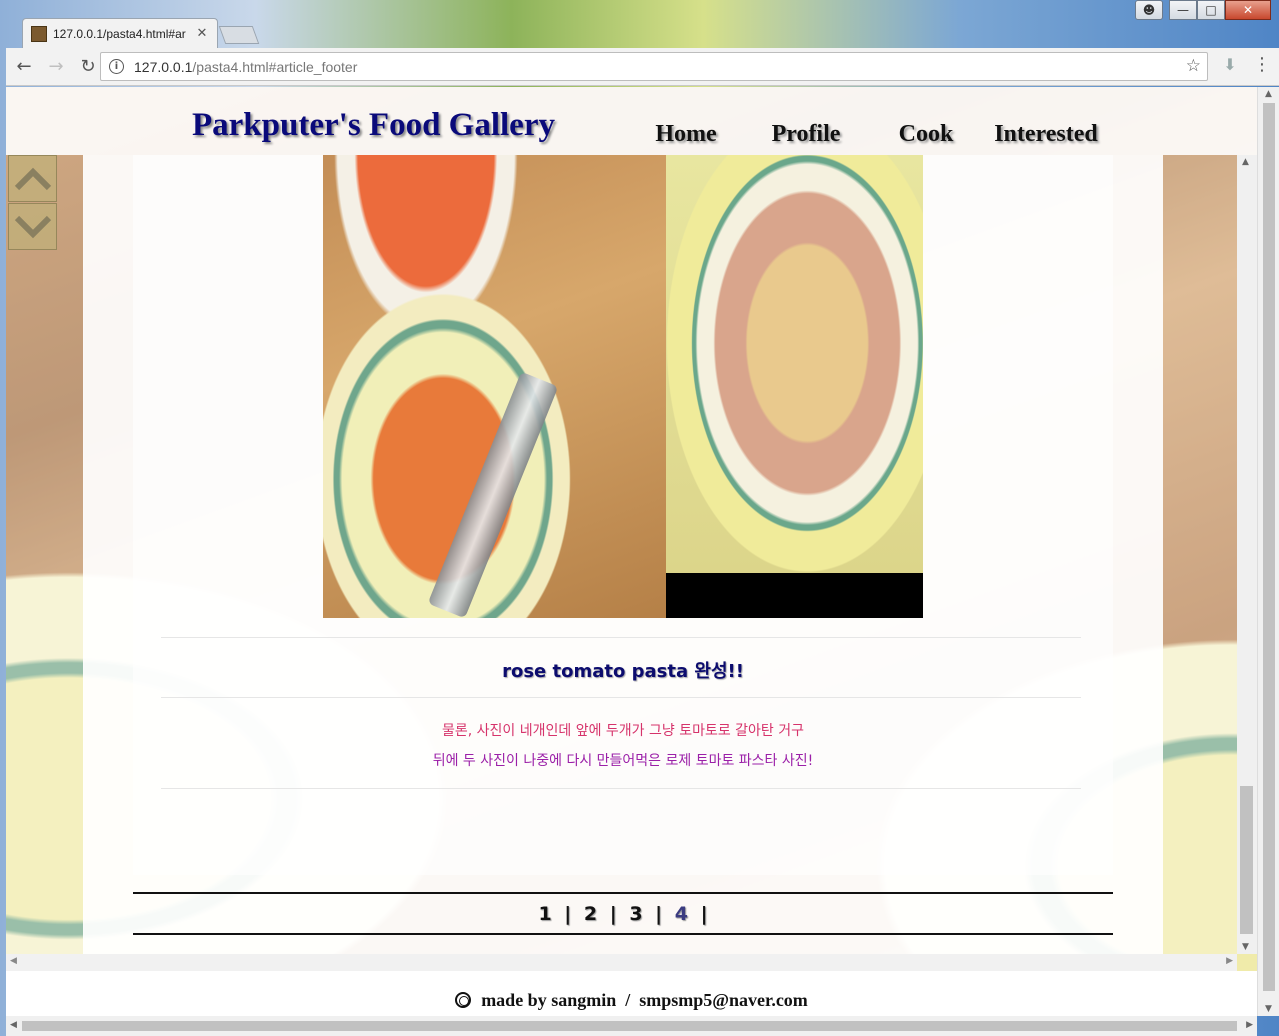  Describe the element at coordinates (623, 914) in the screenshot. I see `pagination: 1 | 2 | 3 | 4 |` at that location.